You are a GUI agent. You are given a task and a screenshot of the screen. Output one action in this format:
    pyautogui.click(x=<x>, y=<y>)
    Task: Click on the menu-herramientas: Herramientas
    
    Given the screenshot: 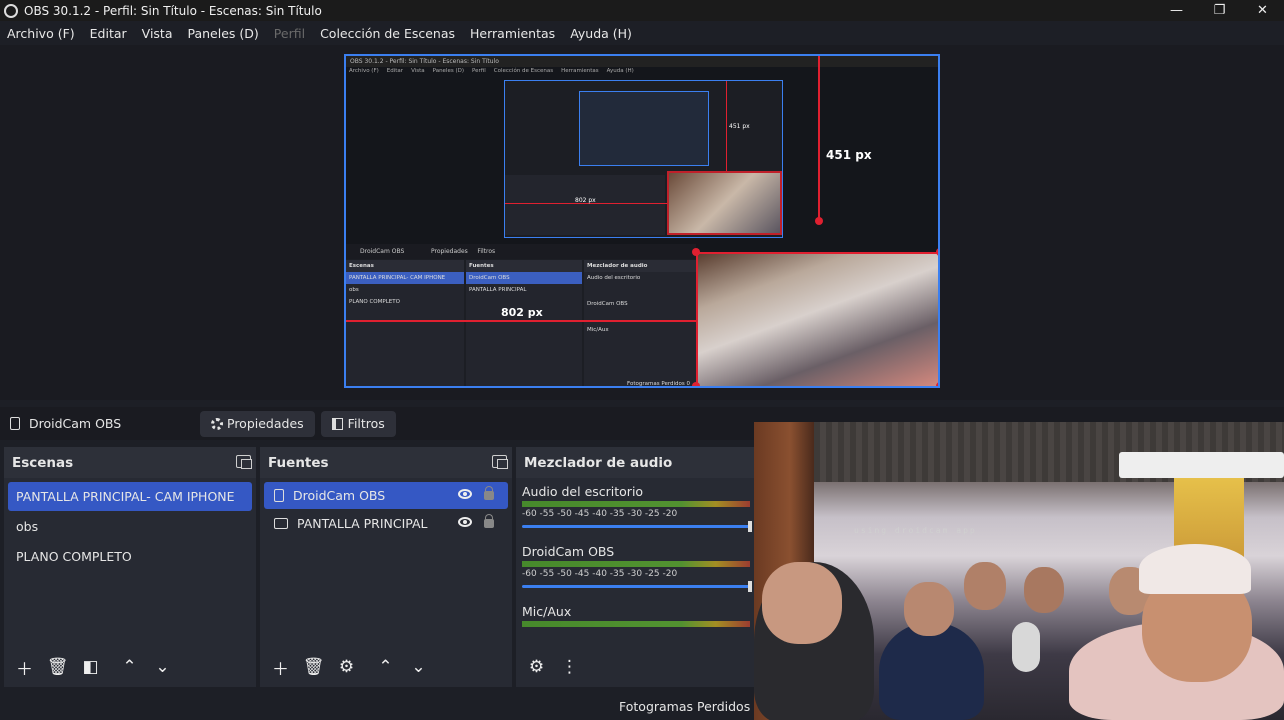 What is the action you would take?
    pyautogui.click(x=512, y=33)
    